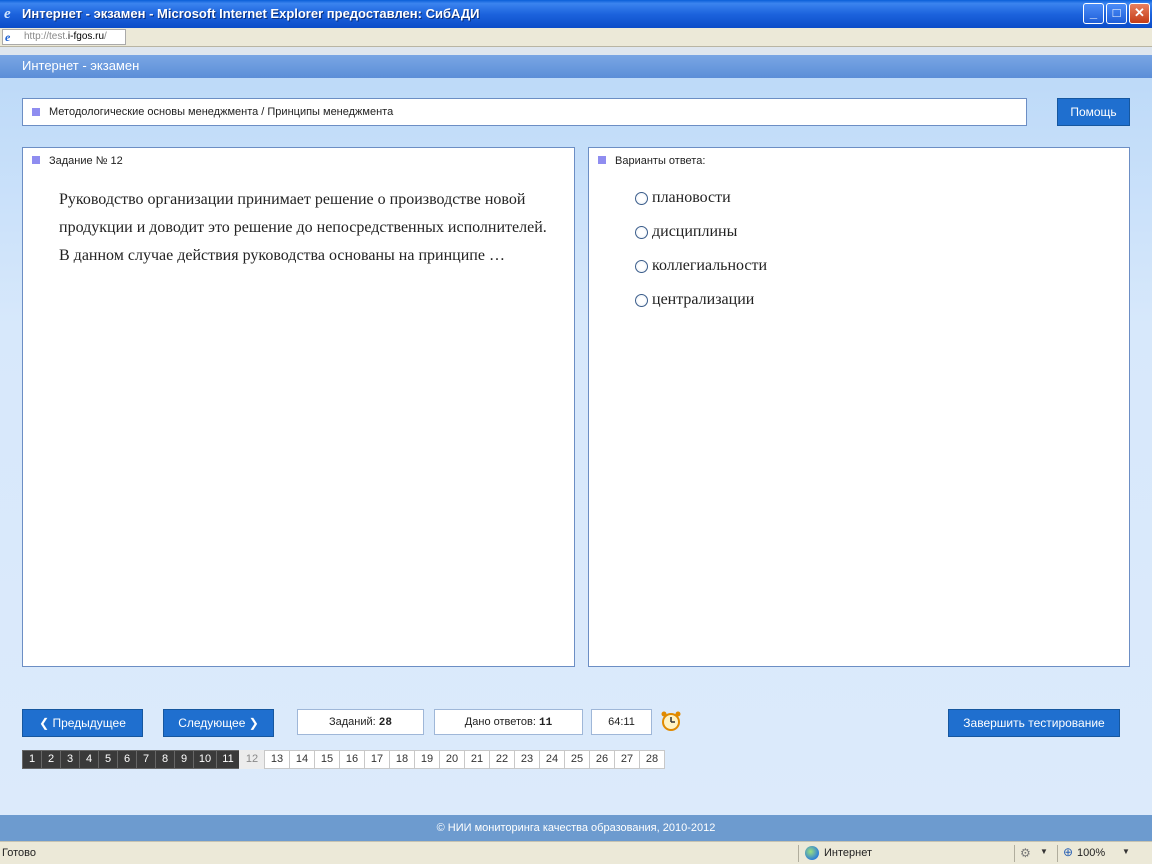 Image resolution: width=1152 pixels, height=864 pixels. What do you see at coordinates (352, 759) in the screenshot?
I see `question-number-16: 16` at bounding box center [352, 759].